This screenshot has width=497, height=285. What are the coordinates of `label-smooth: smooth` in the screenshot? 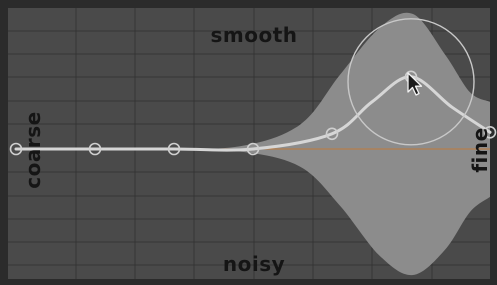 It's located at (253, 35).